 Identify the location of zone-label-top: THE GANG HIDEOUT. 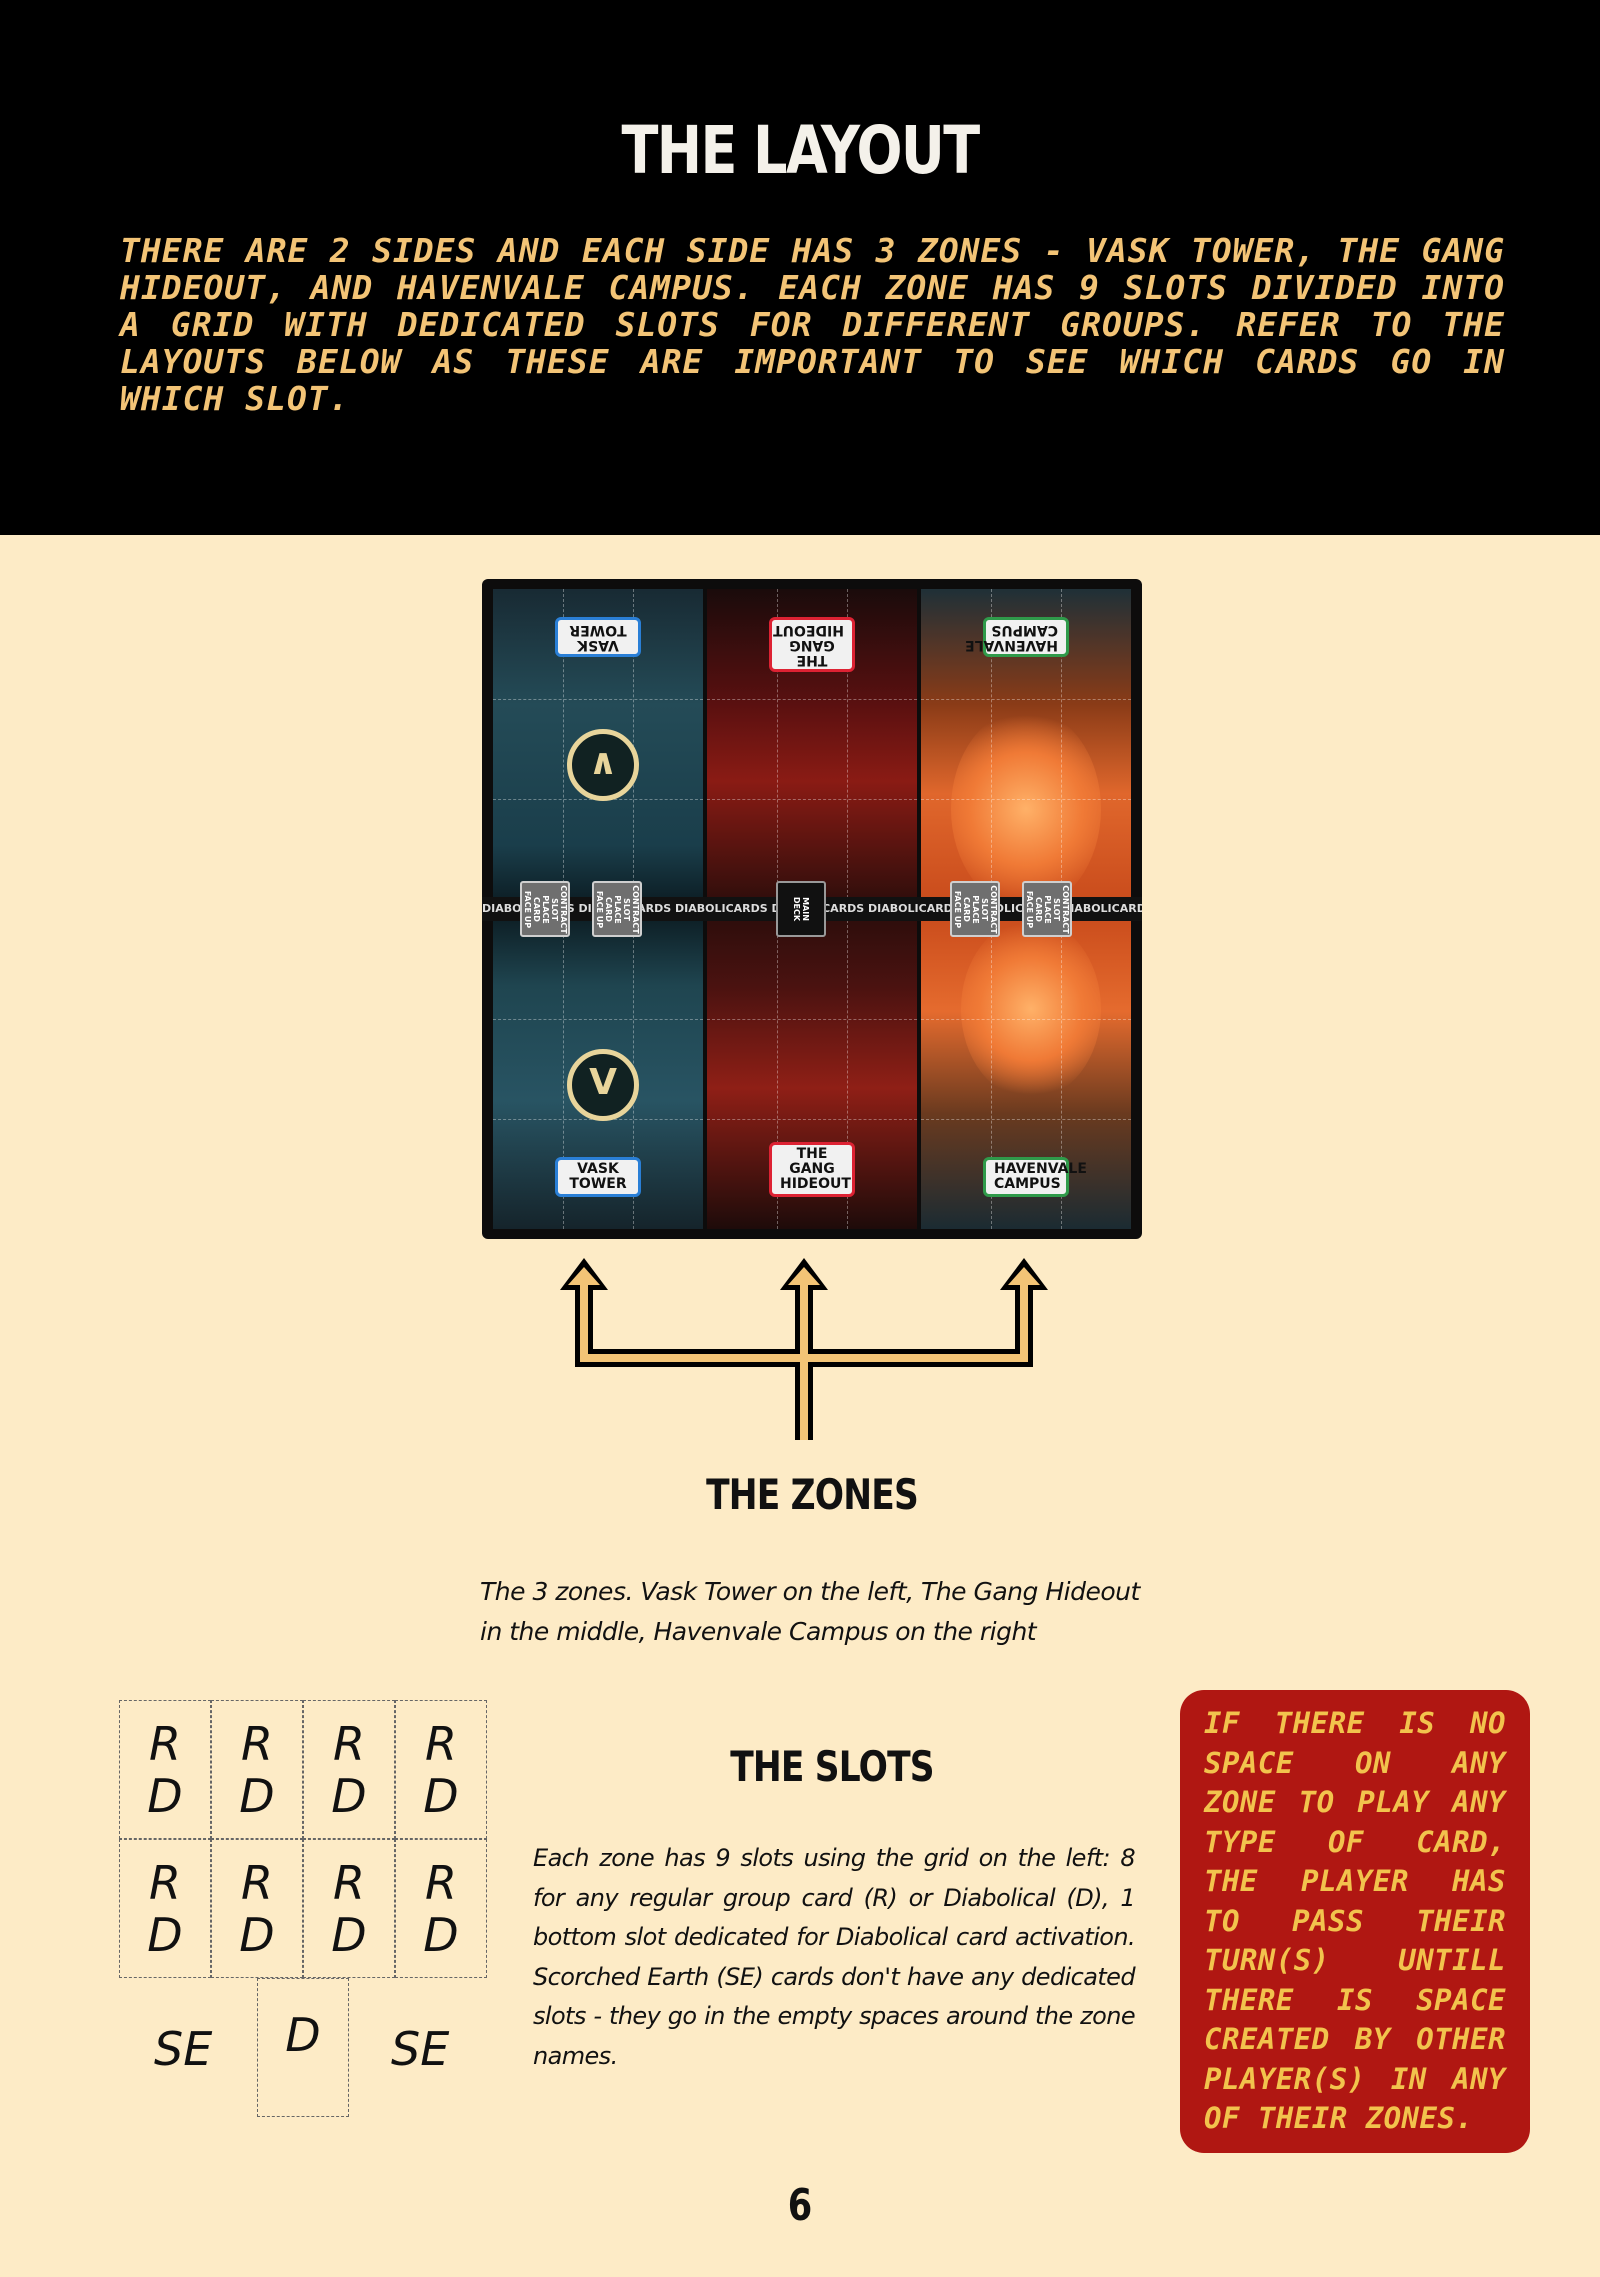
(812, 644).